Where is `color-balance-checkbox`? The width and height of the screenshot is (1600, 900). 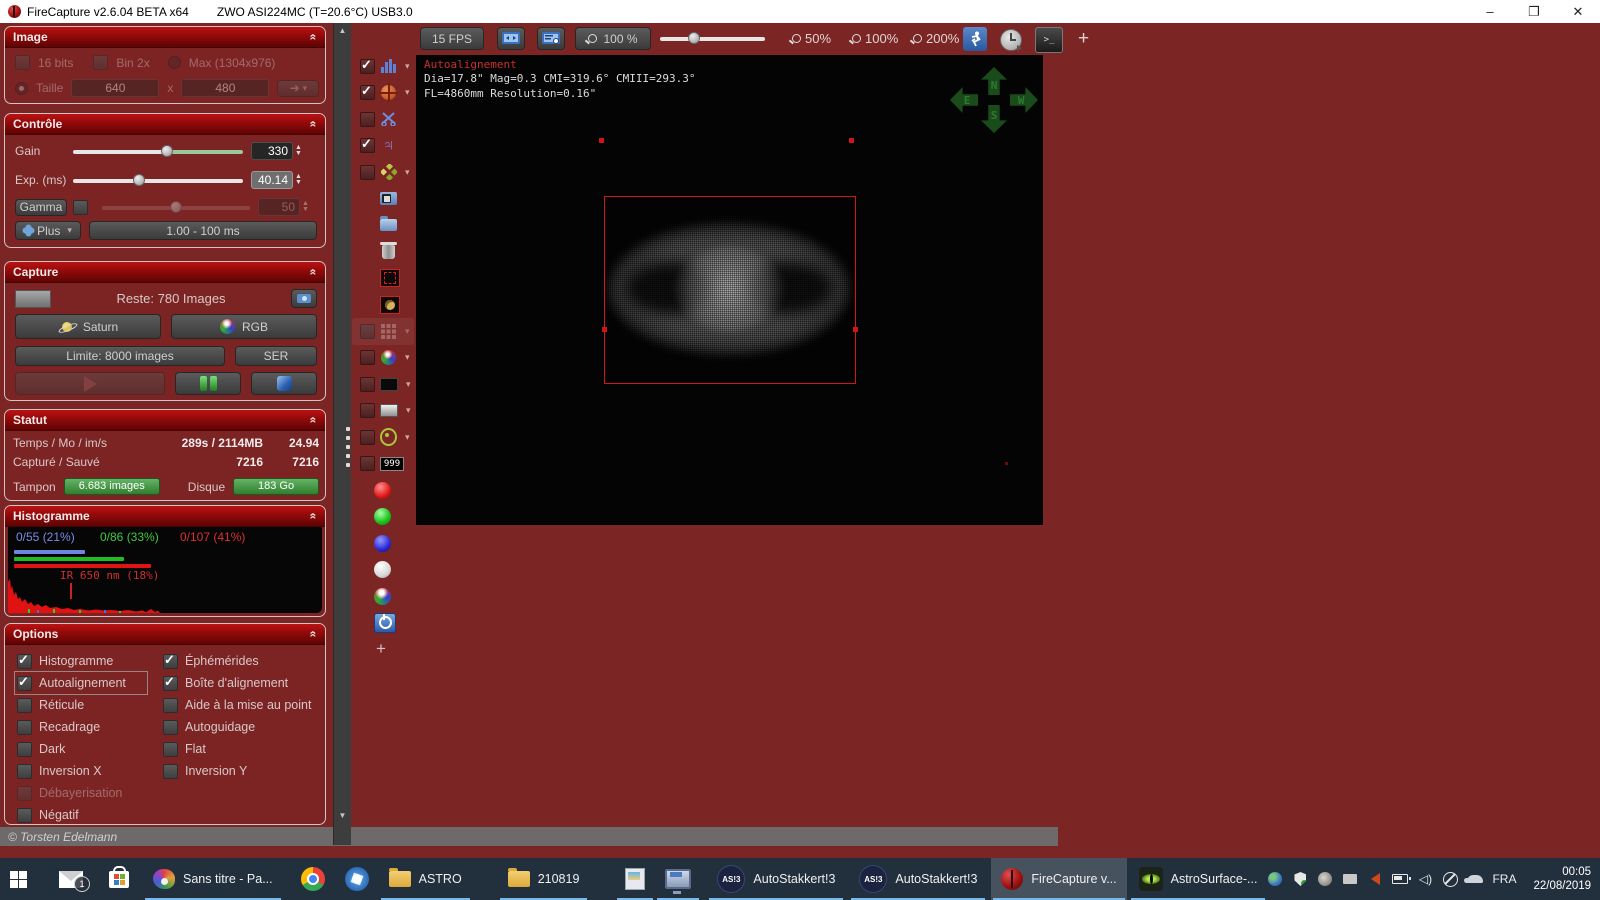
color-balance-checkbox is located at coordinates (367, 358).